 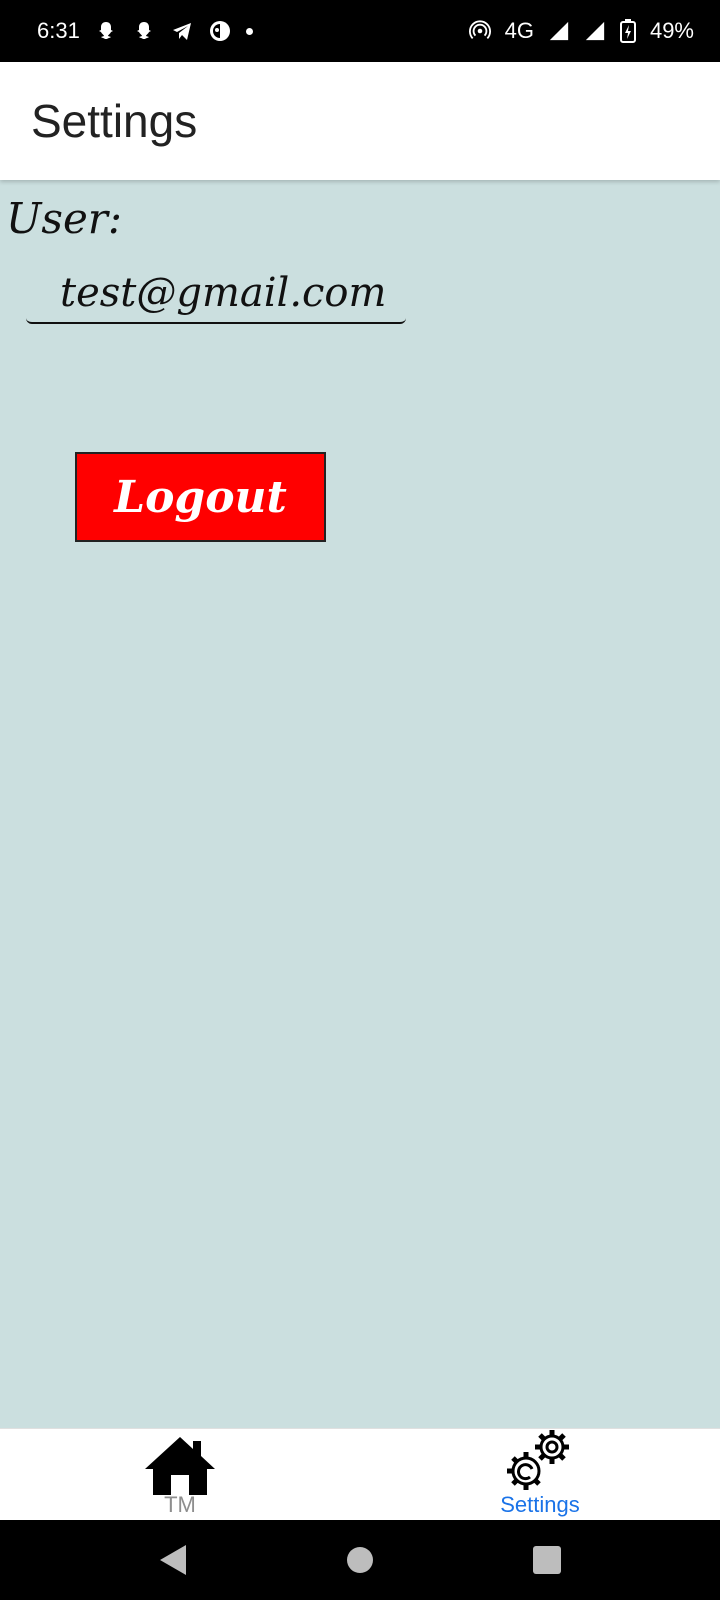 I want to click on telegram-icon, so click(x=182, y=31).